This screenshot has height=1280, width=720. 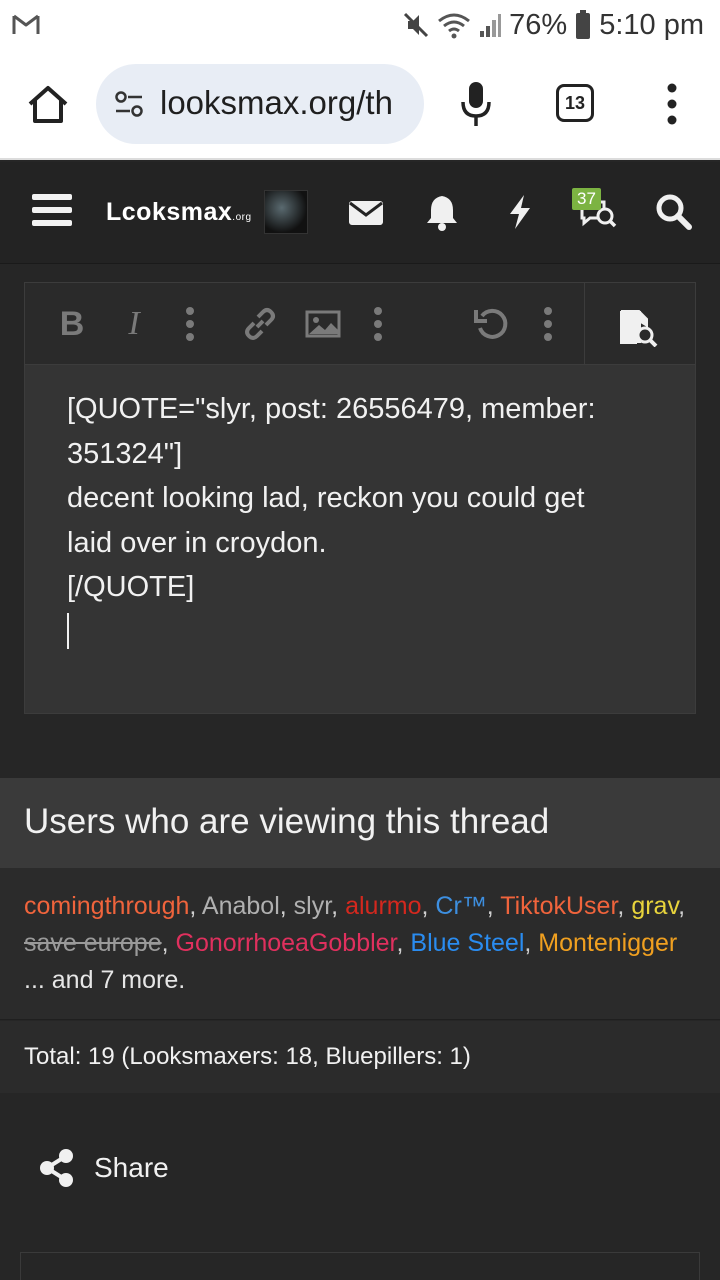 I want to click on tab-count: 13, so click(x=575, y=102).